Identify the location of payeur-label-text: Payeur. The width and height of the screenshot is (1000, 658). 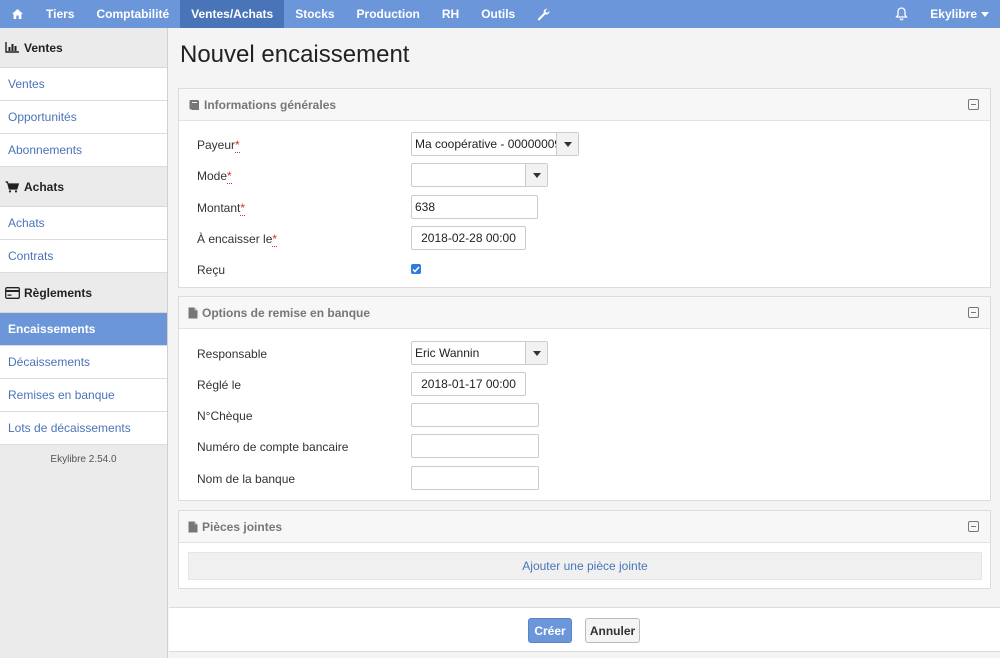
(216, 145).